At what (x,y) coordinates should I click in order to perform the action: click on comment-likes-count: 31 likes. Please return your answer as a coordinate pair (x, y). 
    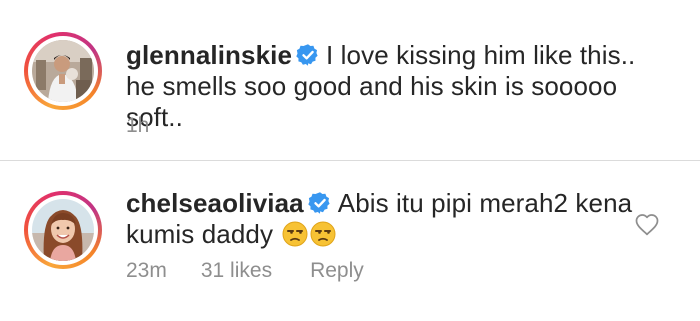
    Looking at the image, I should click on (236, 271).